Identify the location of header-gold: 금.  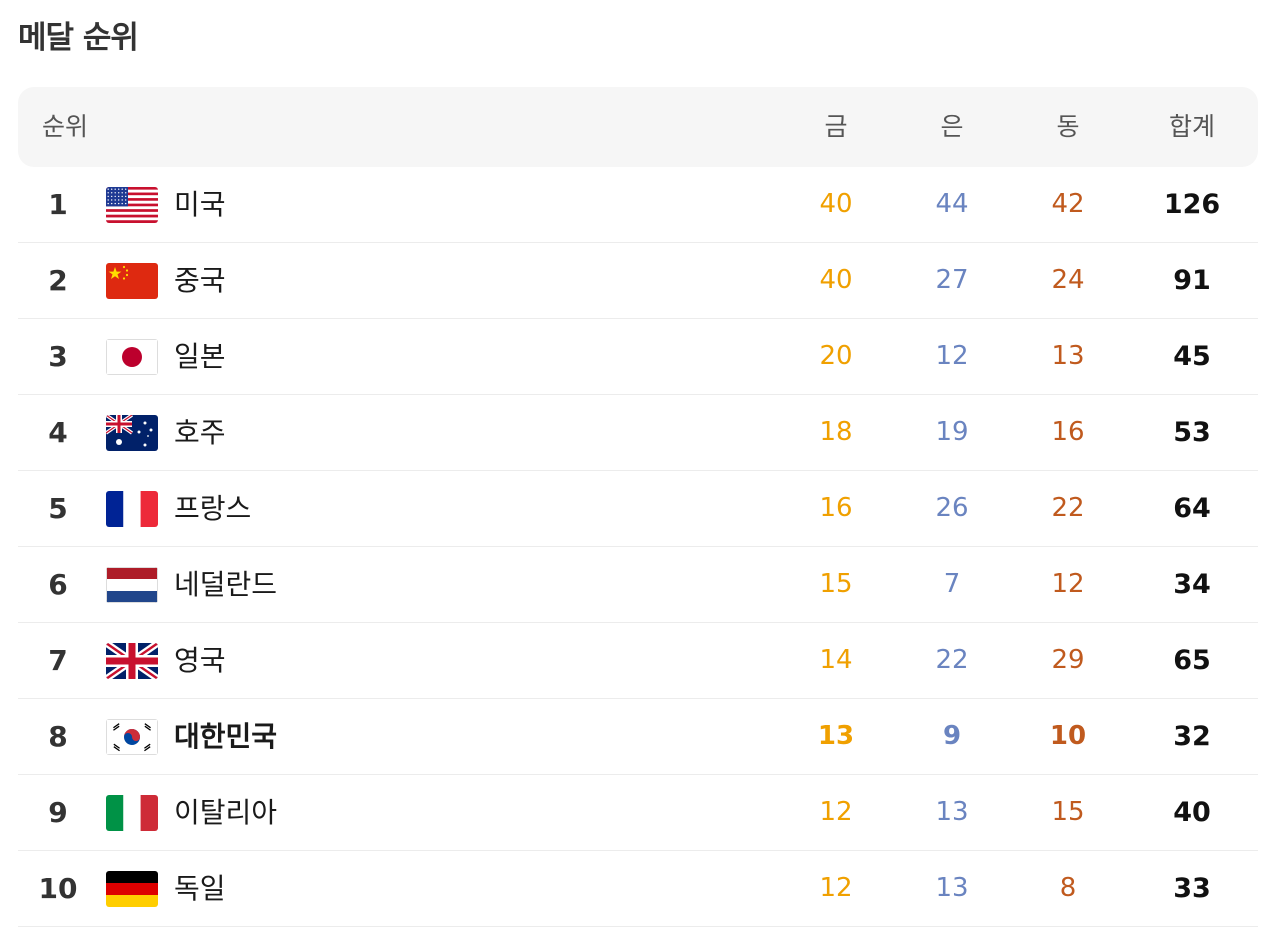
(836, 126).